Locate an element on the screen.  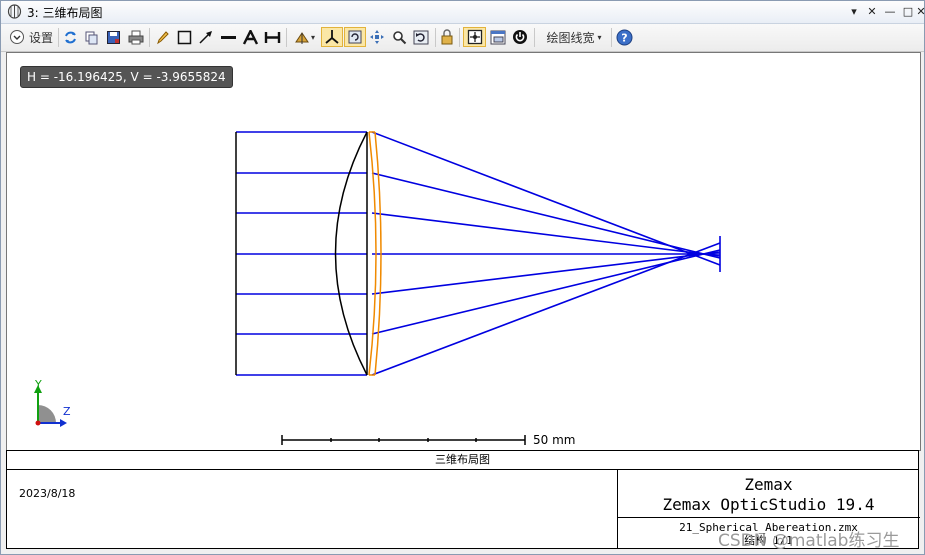
window-options-icon is located at coordinates (497, 37).